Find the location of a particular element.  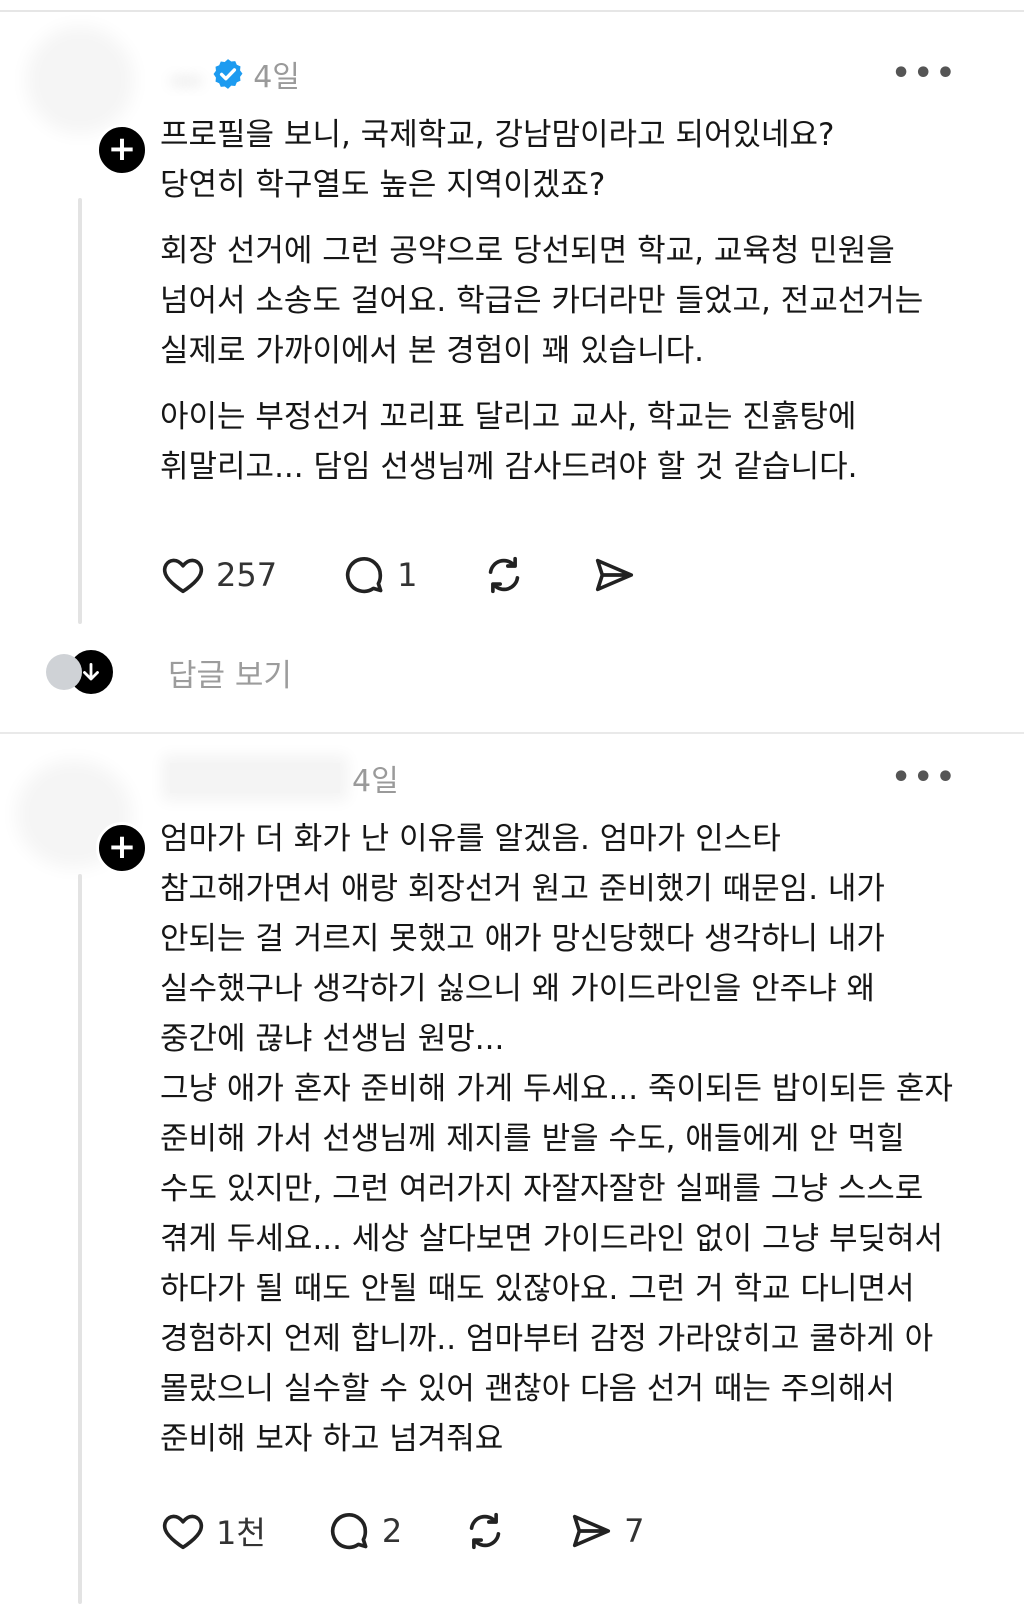

post-actions: 257 1 is located at coordinates (398, 575).